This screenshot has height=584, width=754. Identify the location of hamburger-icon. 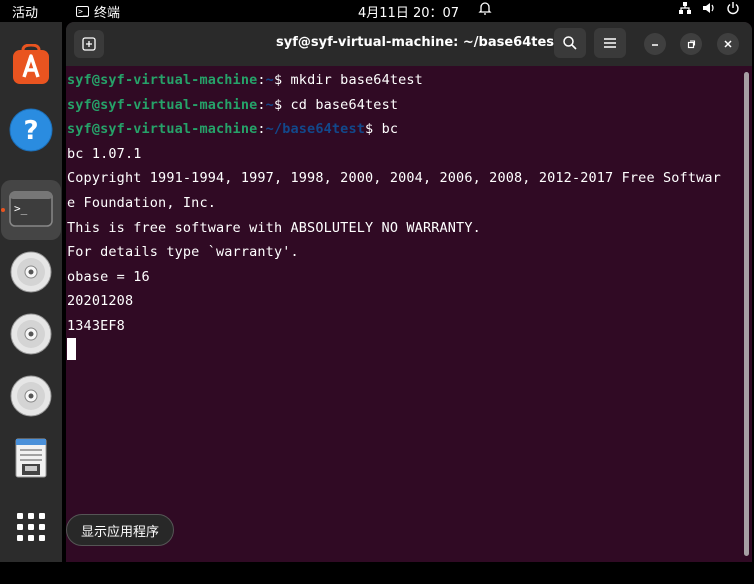
(610, 43).